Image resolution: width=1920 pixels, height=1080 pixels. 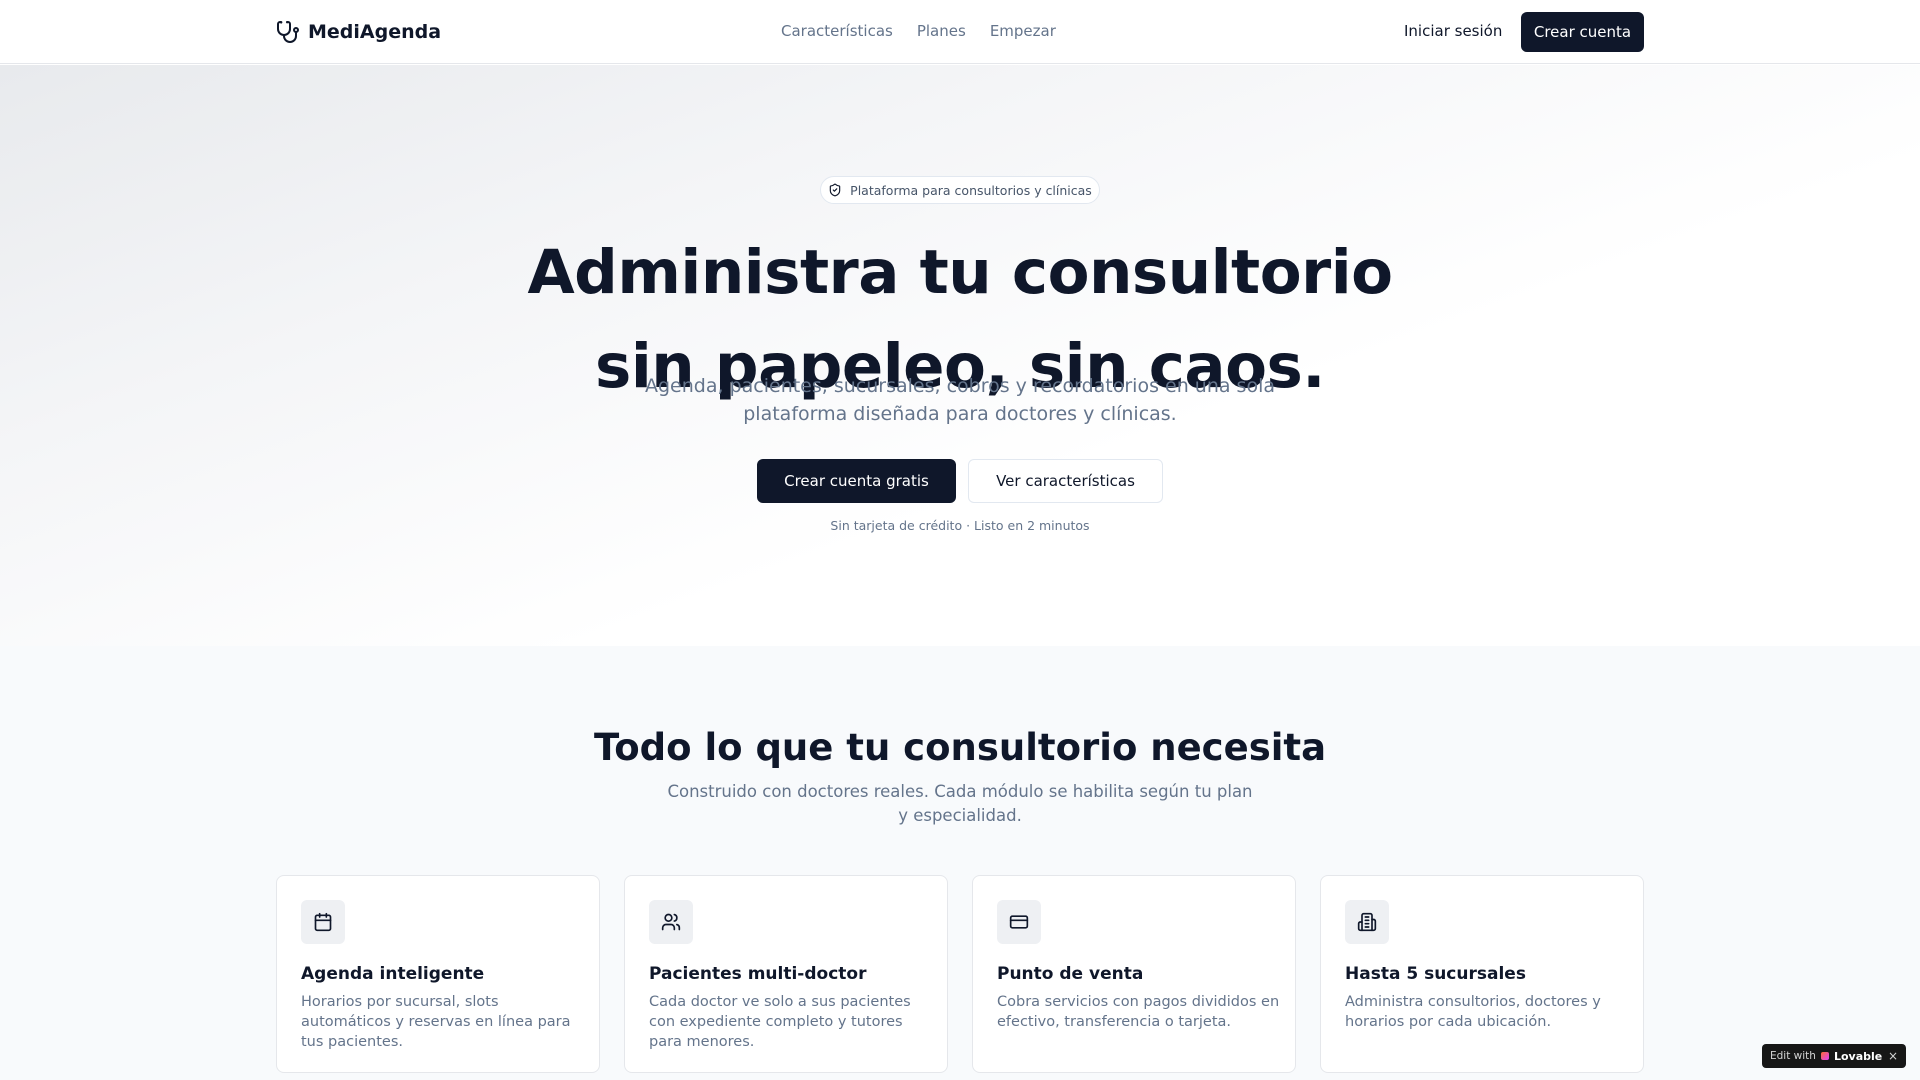 I want to click on badge-brand: Lovable, so click(x=1858, y=1056).